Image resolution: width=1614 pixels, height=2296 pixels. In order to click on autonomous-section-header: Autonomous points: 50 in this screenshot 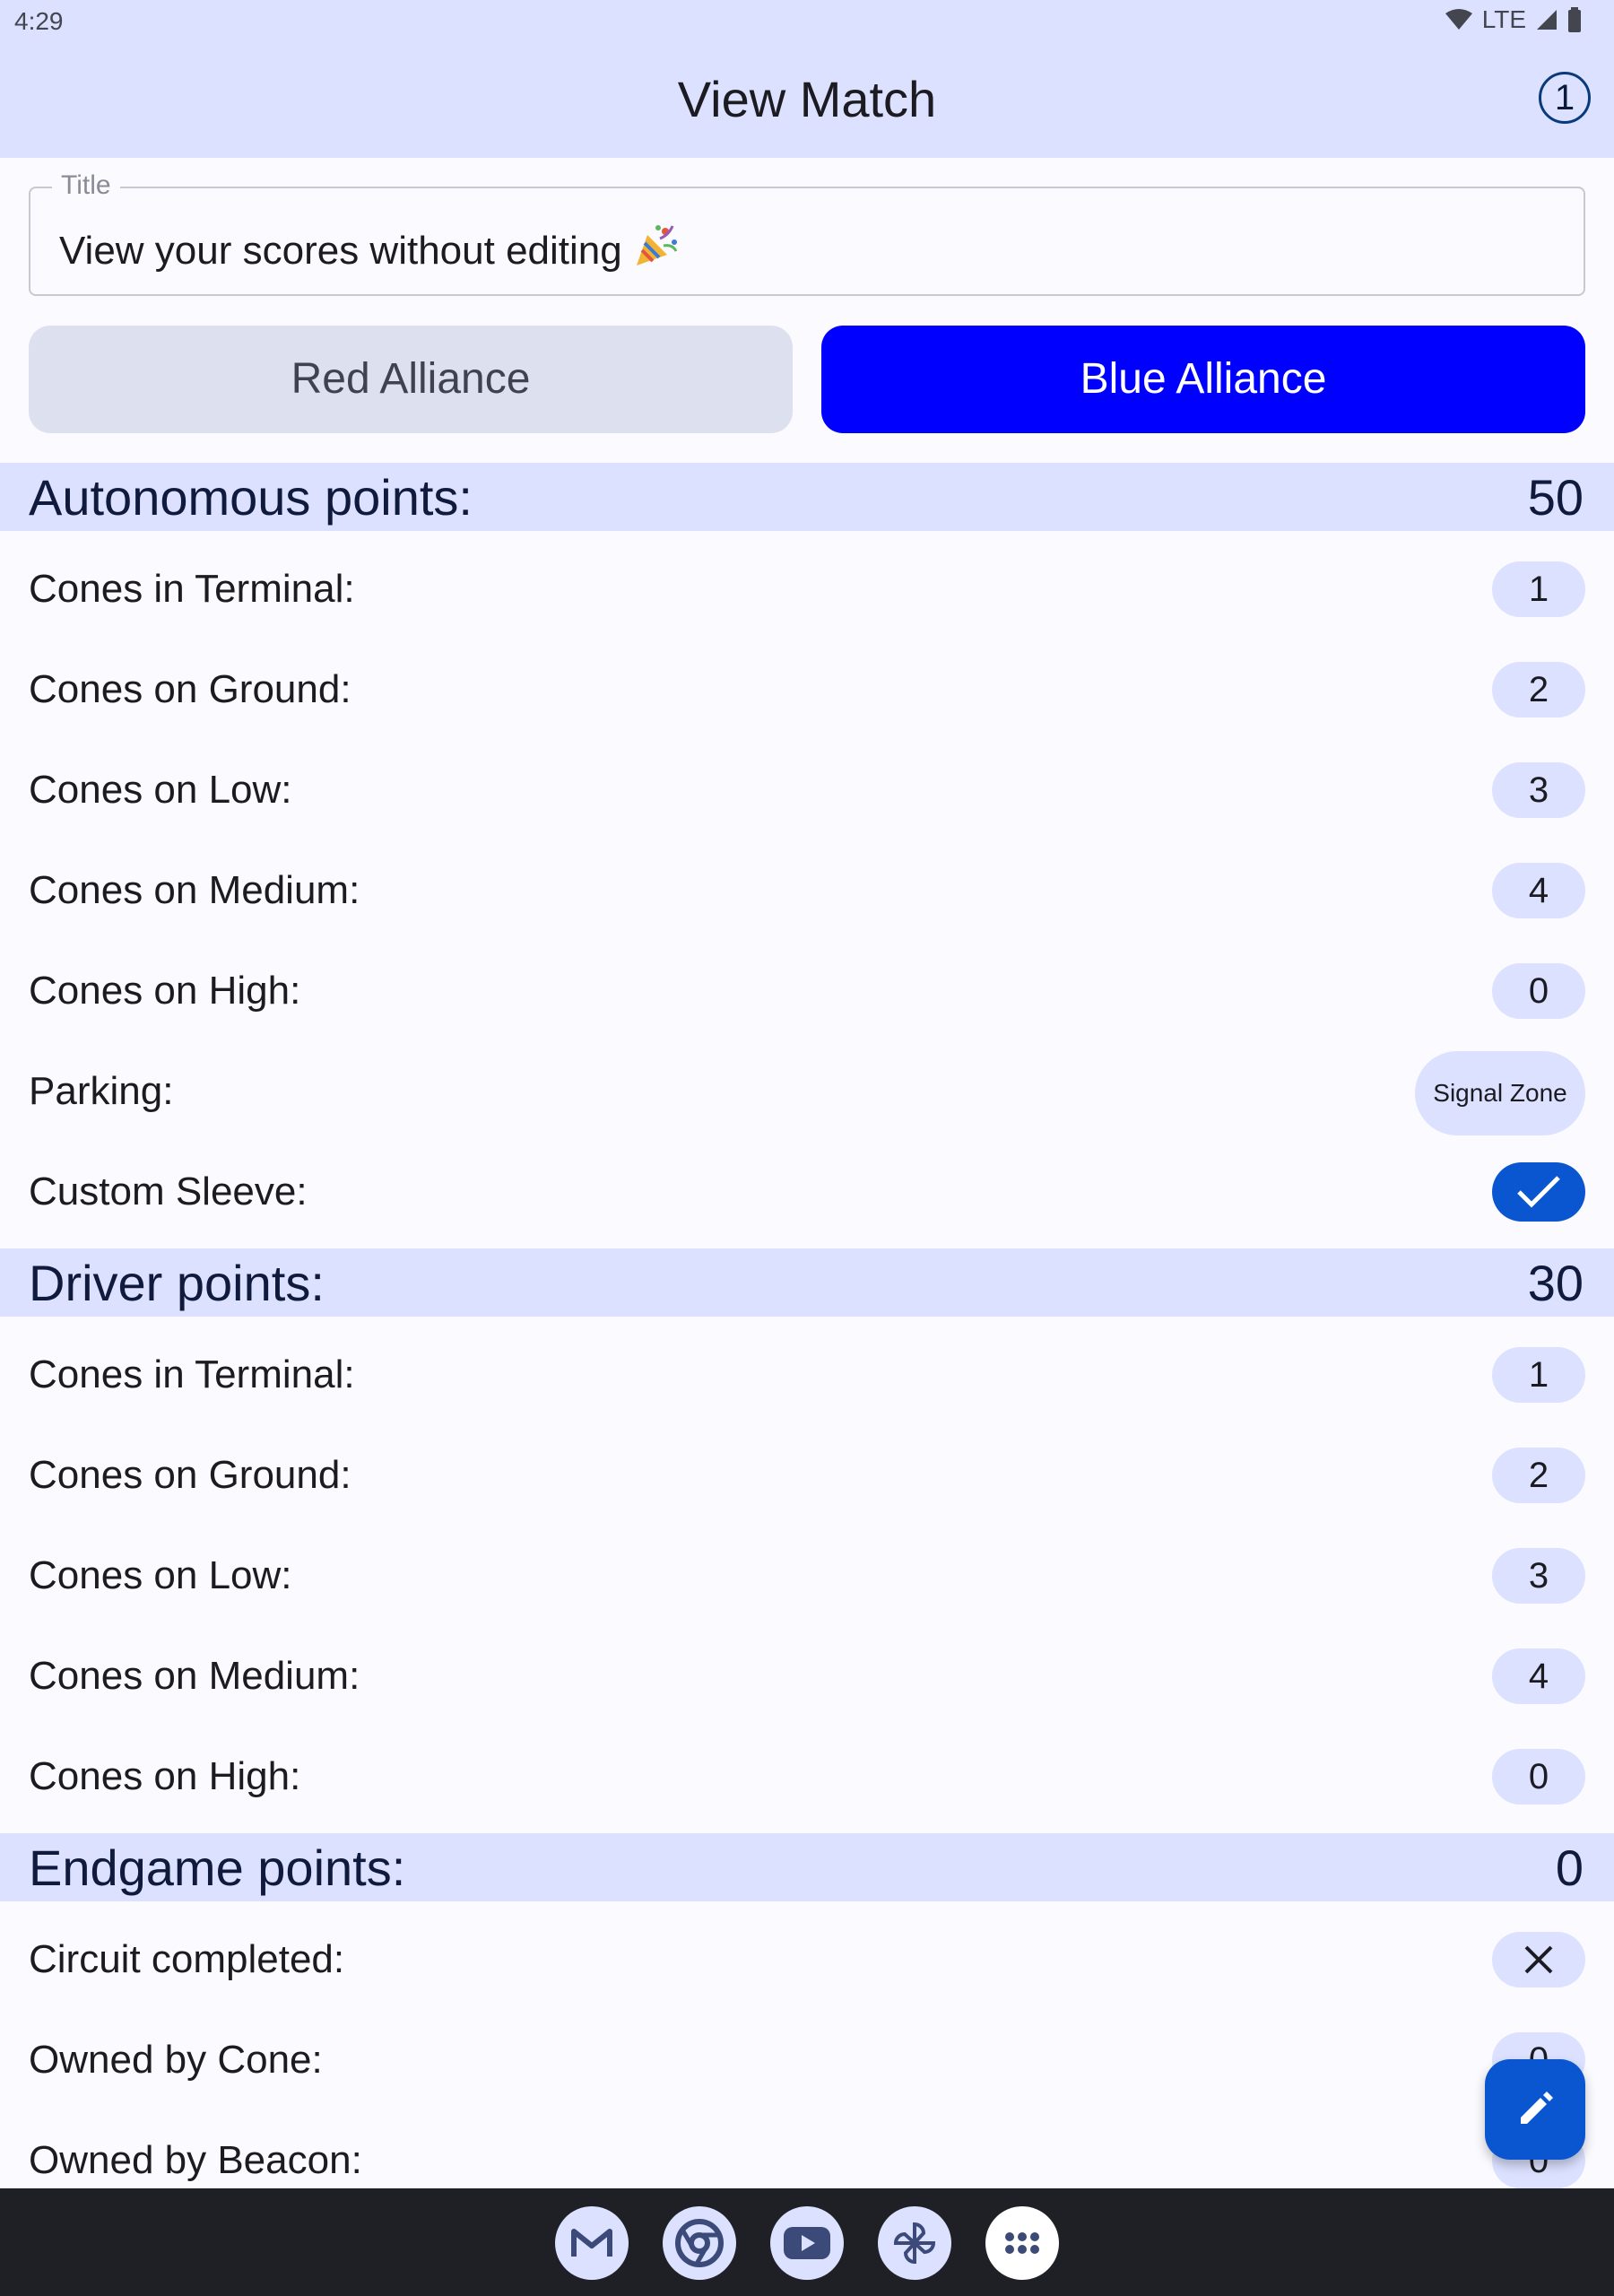, I will do `click(807, 497)`.